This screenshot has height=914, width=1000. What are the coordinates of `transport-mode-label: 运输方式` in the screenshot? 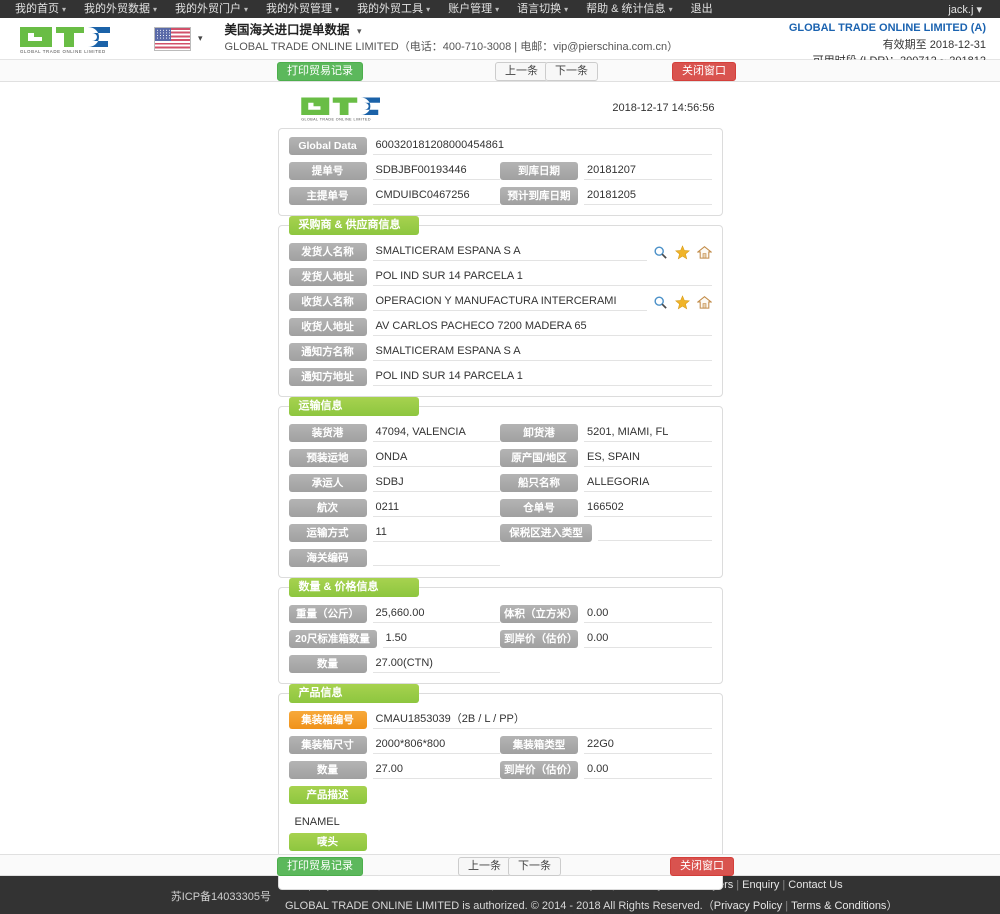 It's located at (327, 533).